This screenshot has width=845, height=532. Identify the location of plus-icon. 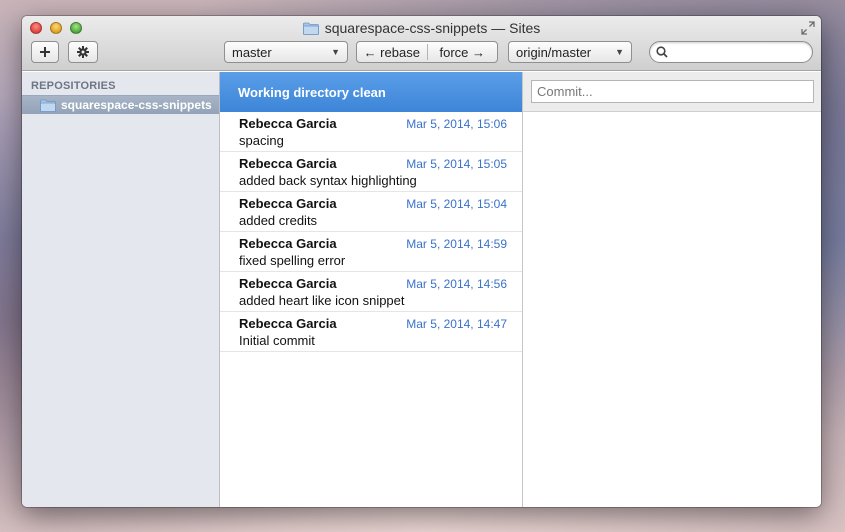
(45, 52).